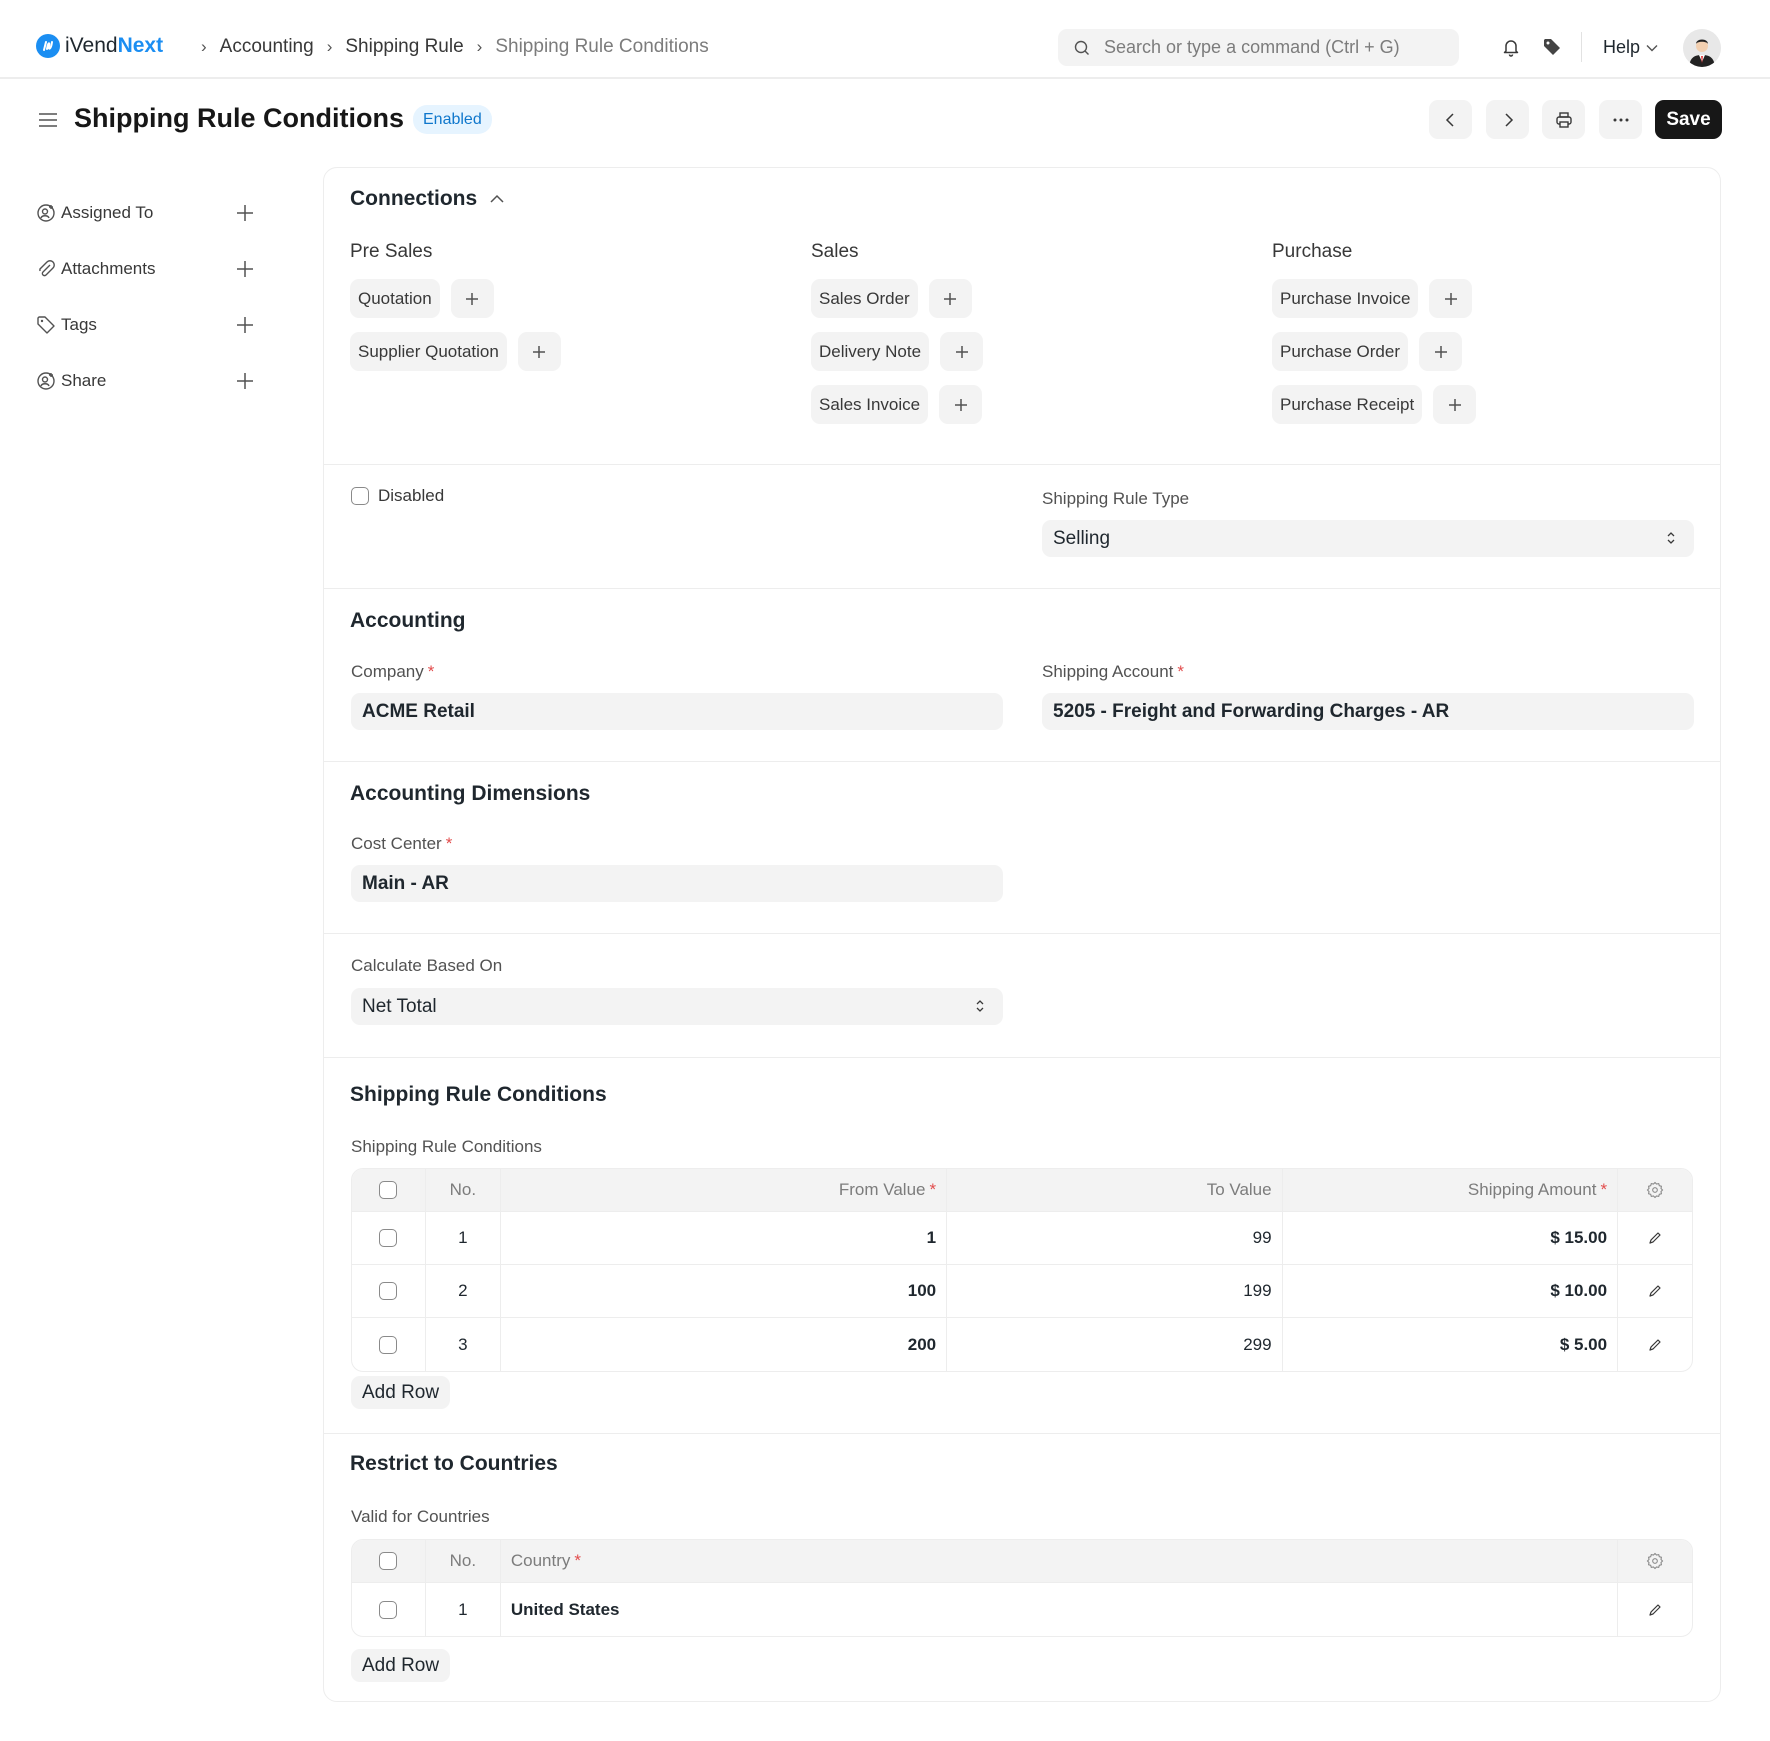 The width and height of the screenshot is (1770, 1741). I want to click on add-purchase-receipt-button, so click(1455, 404).